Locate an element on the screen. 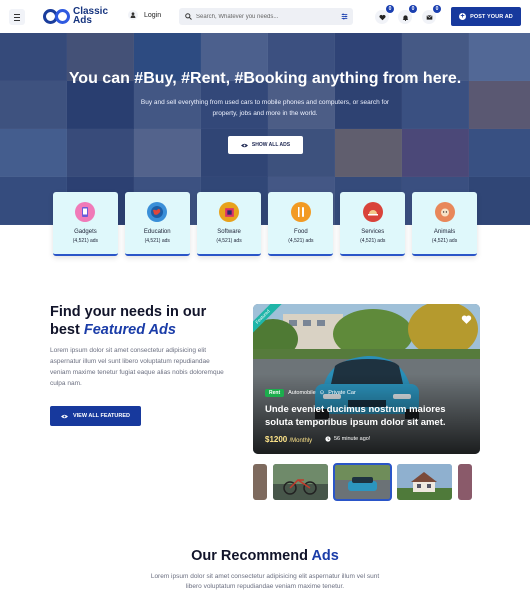  site-header: Classic Ads Login 0 0 0 + POST YOUR AD is located at coordinates (265, 16).